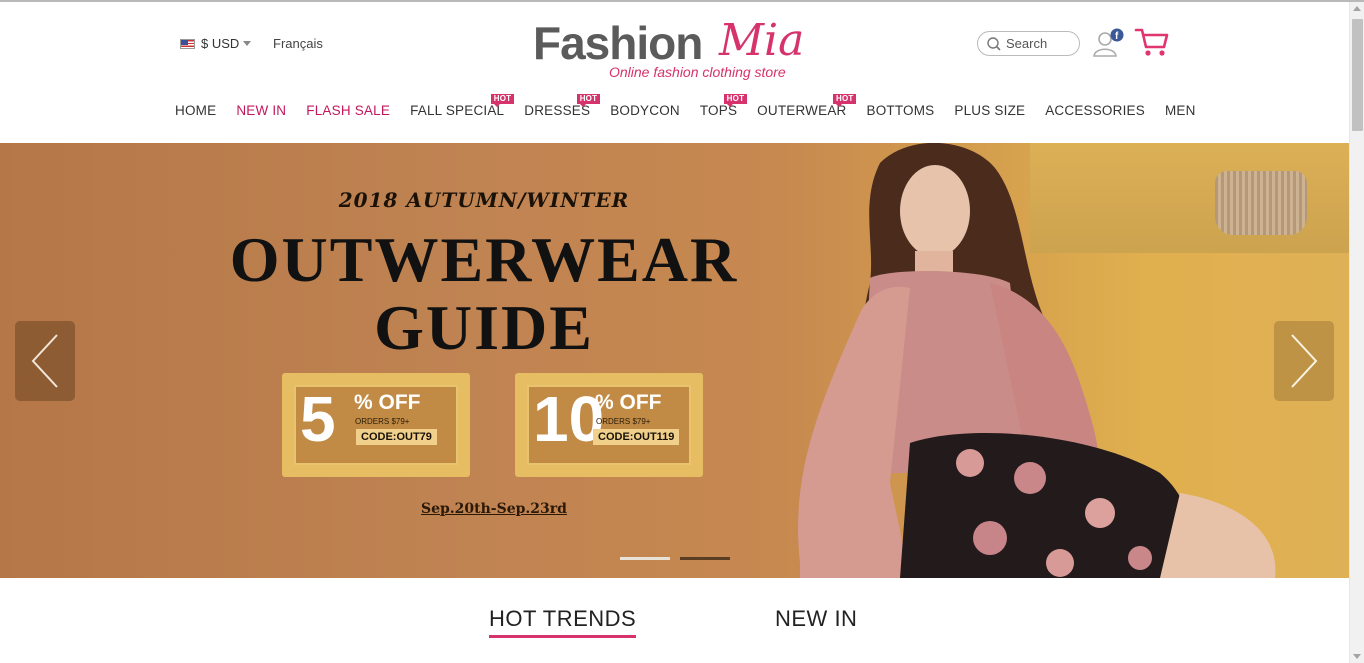  I want to click on tab-new-in: NEW IN, so click(816, 619).